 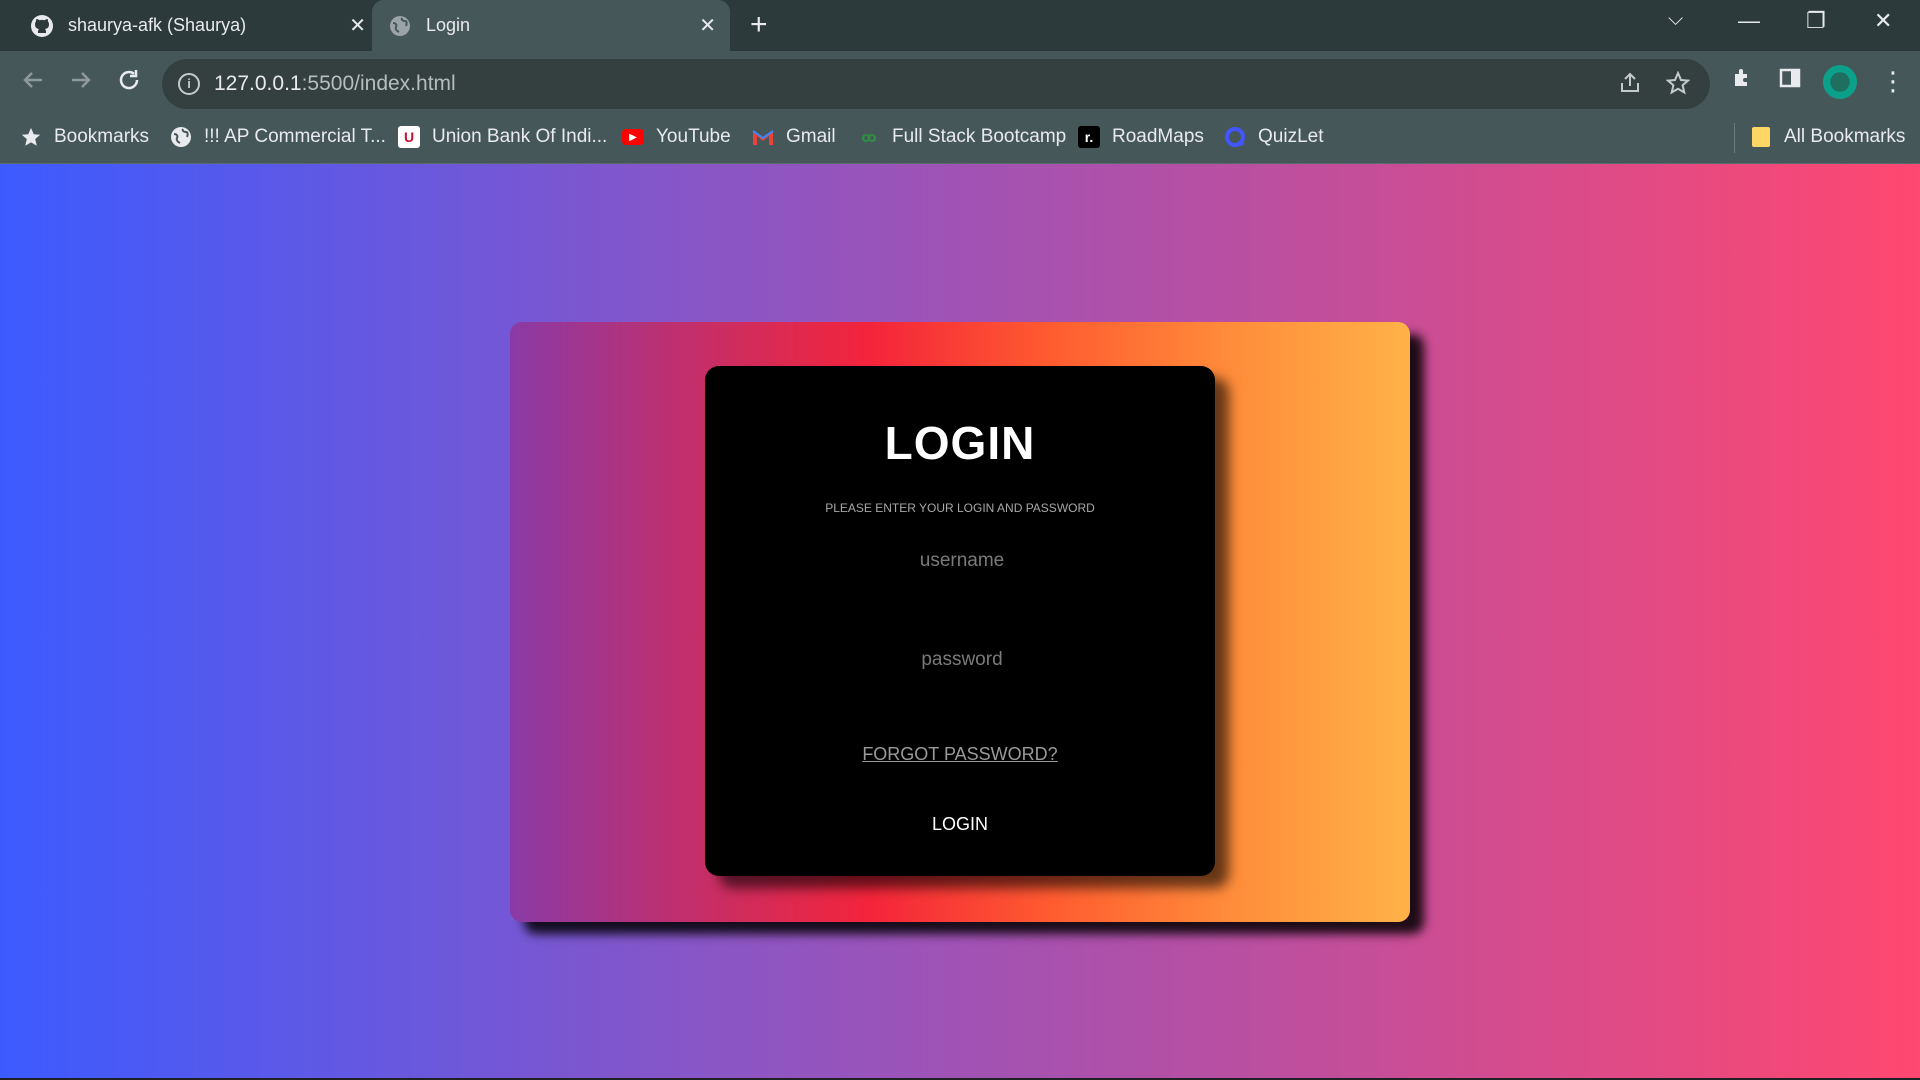 I want to click on forgot-password-link: FORGOT PASSWORD?, so click(x=960, y=754).